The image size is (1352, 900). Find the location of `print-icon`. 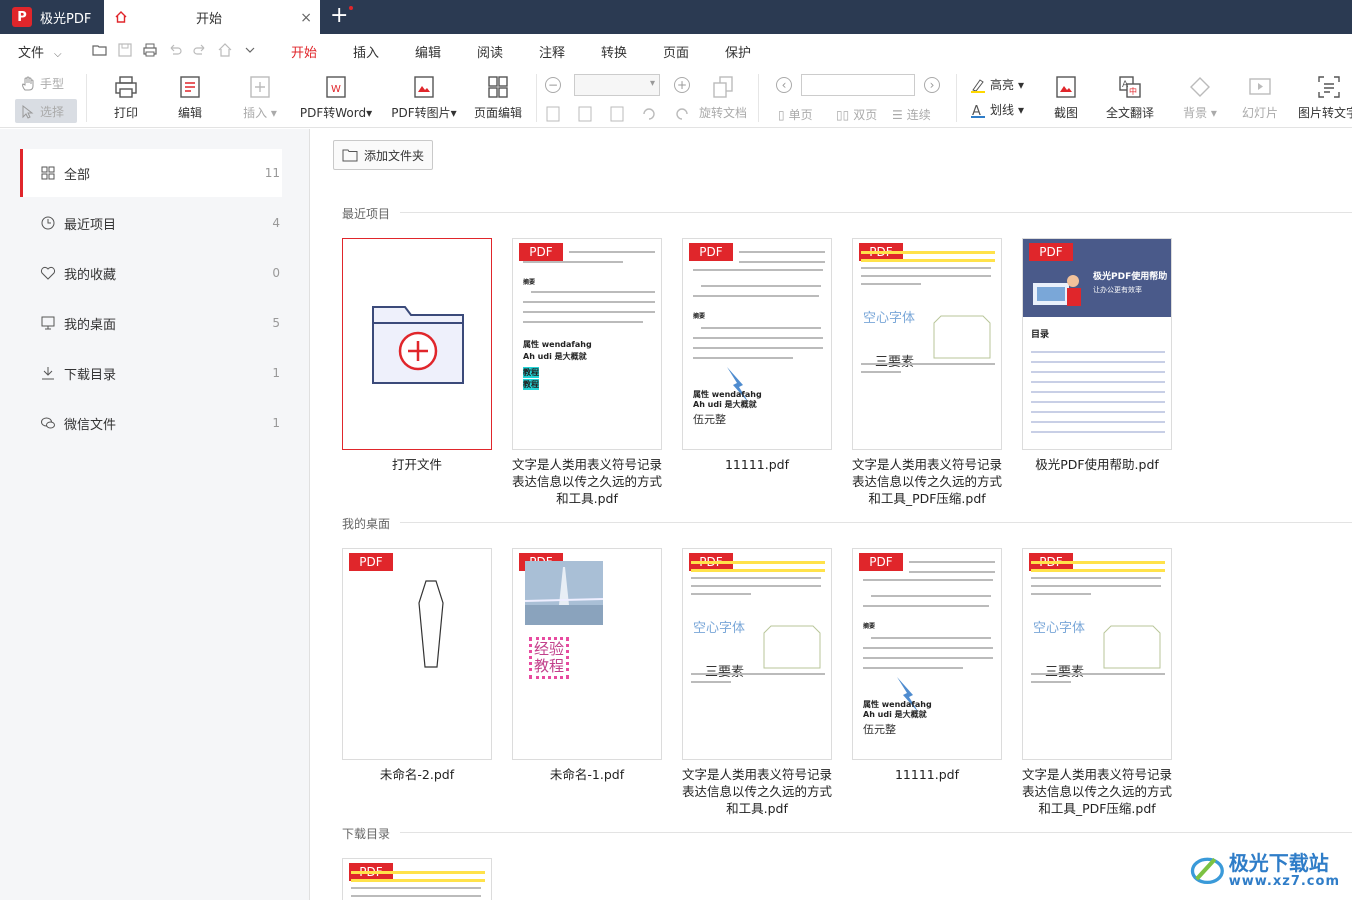

print-icon is located at coordinates (150, 50).